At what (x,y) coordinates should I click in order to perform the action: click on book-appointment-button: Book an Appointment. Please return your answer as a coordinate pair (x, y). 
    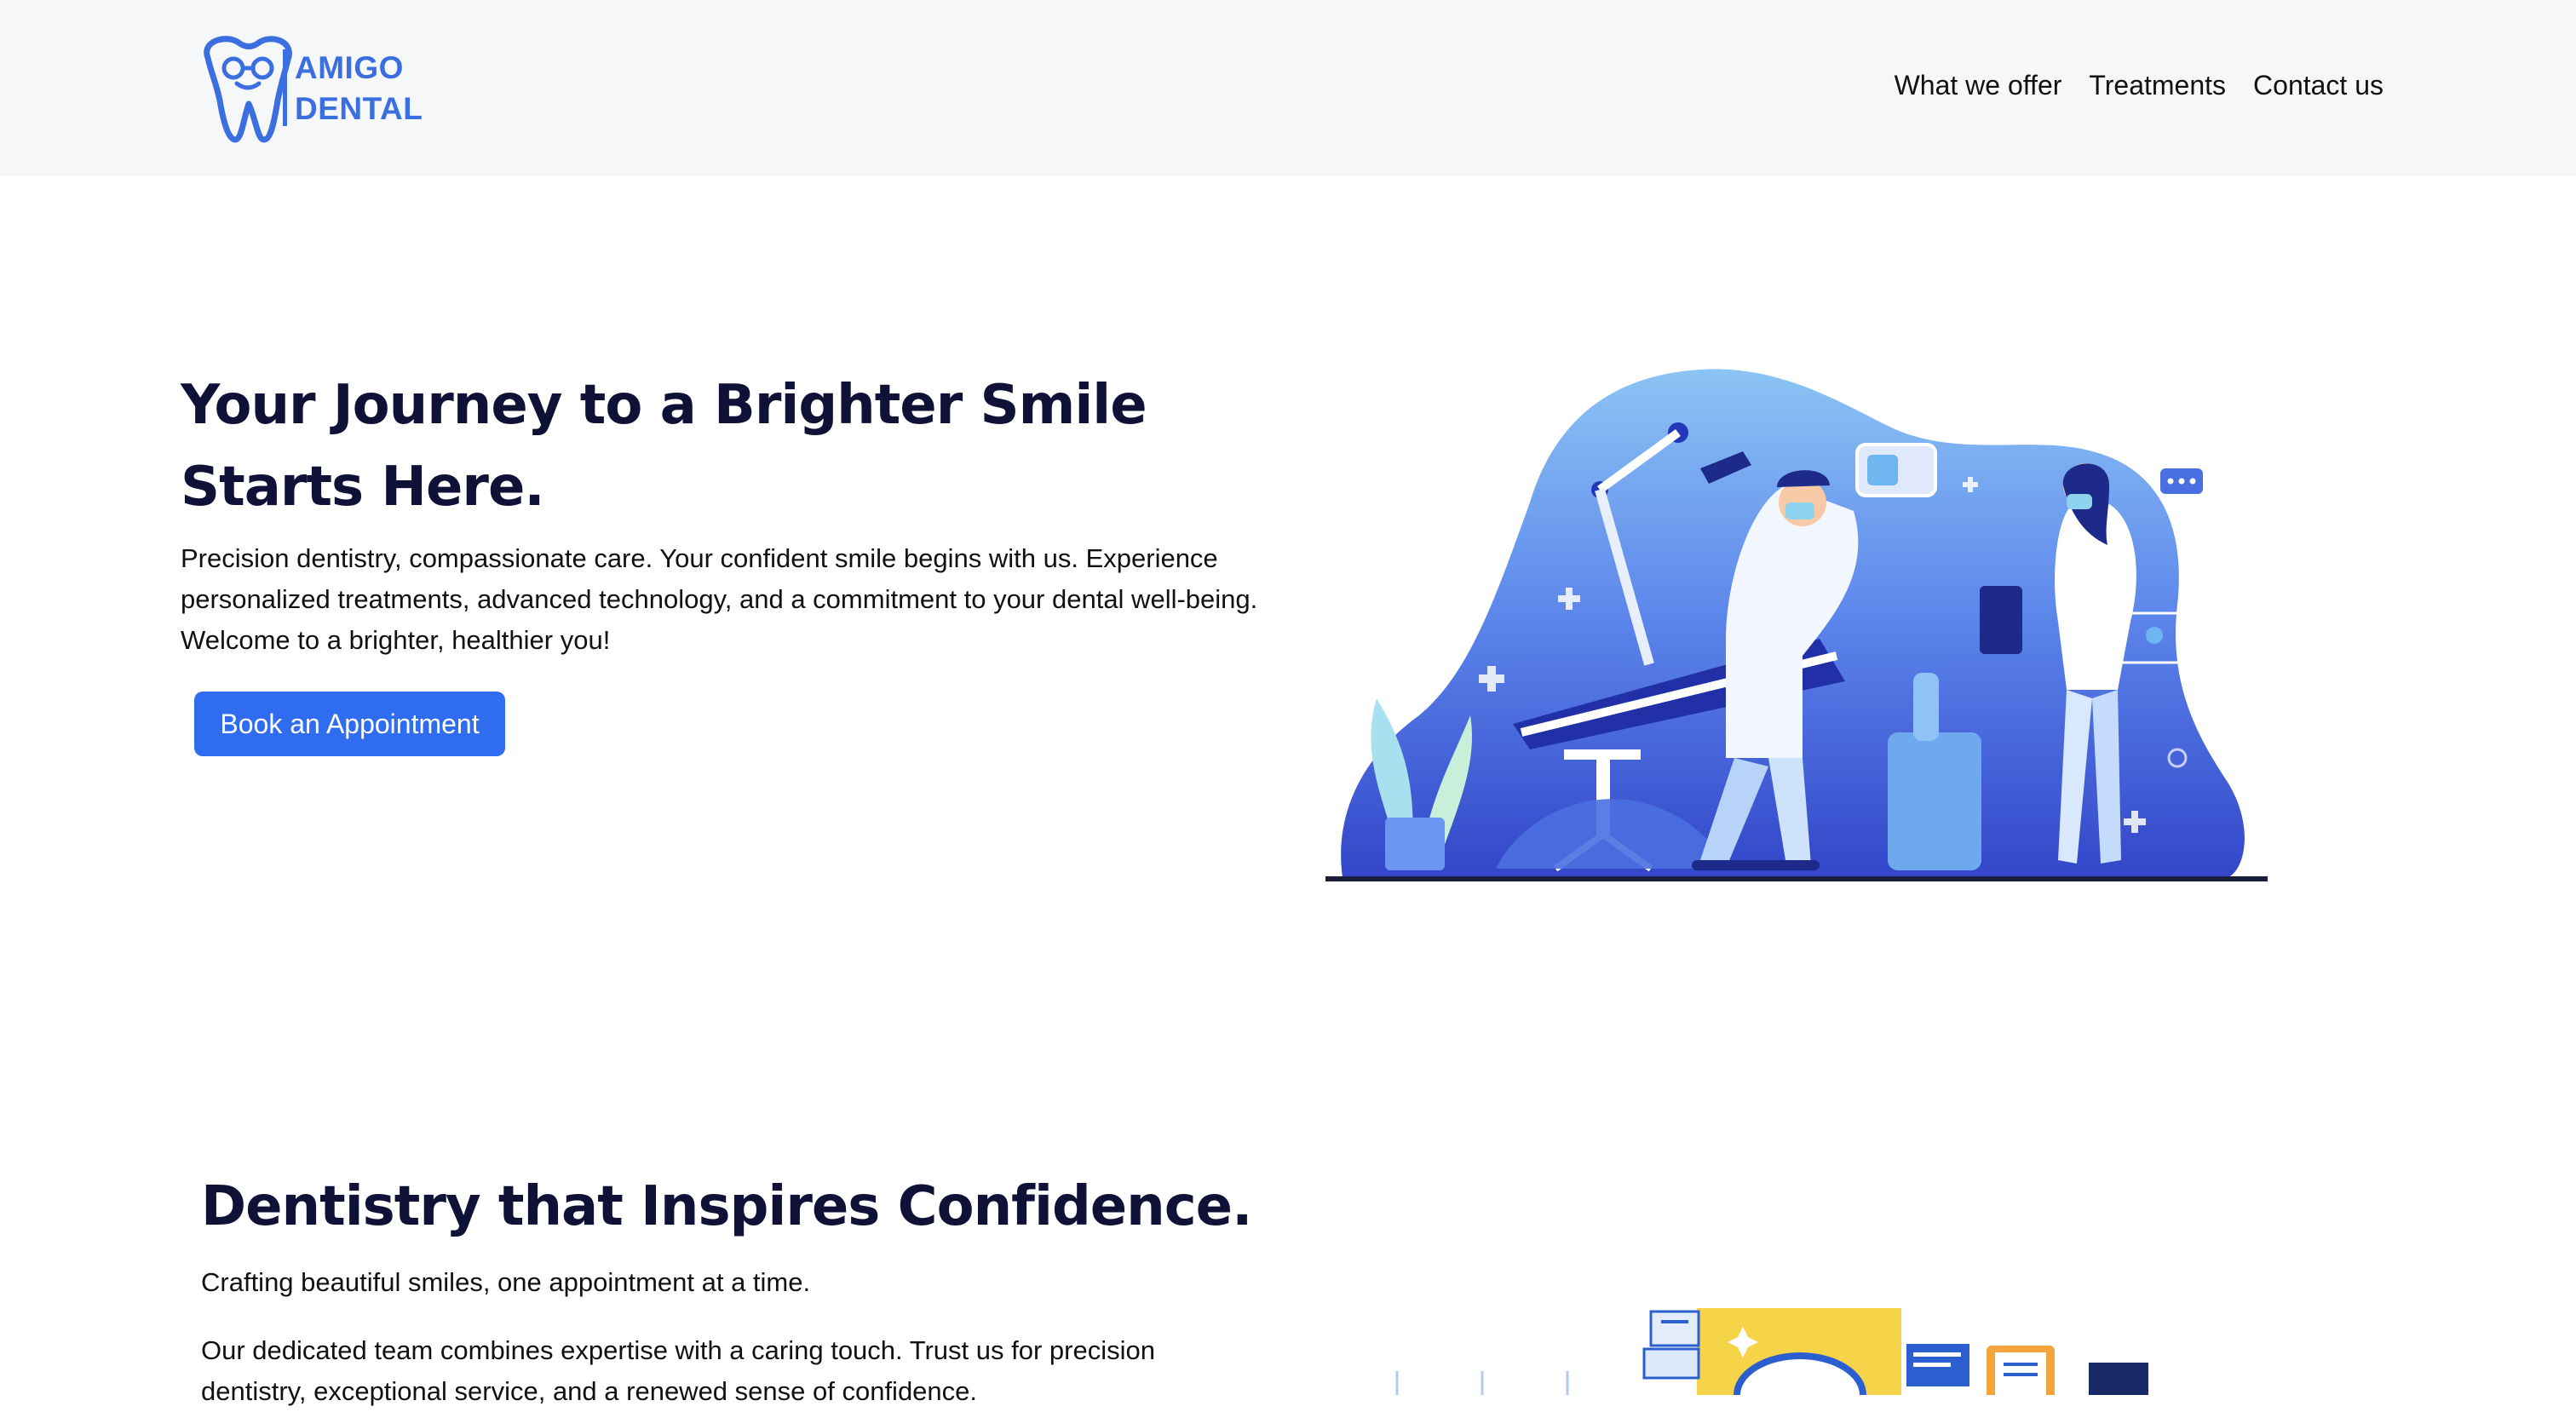
    Looking at the image, I should click on (349, 724).